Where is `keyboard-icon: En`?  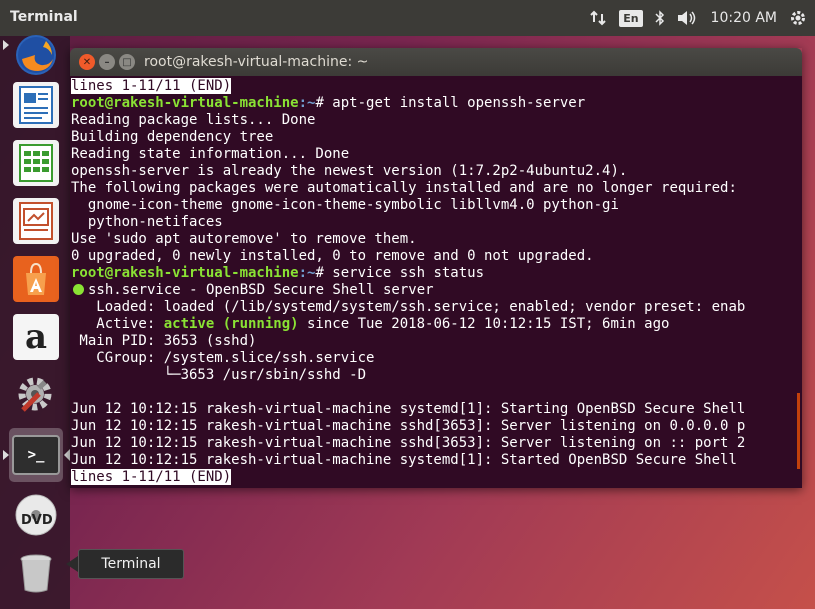 keyboard-icon: En is located at coordinates (631, 18).